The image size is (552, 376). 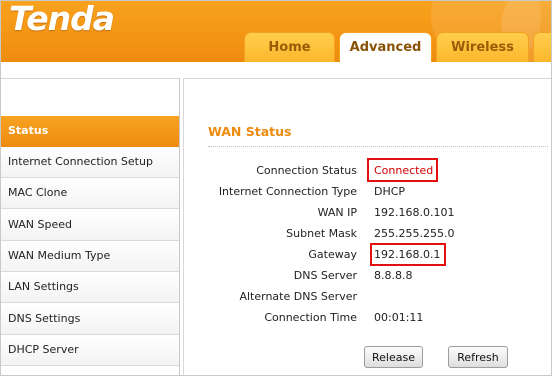 I want to click on sidebar-header, so click(x=90, y=97).